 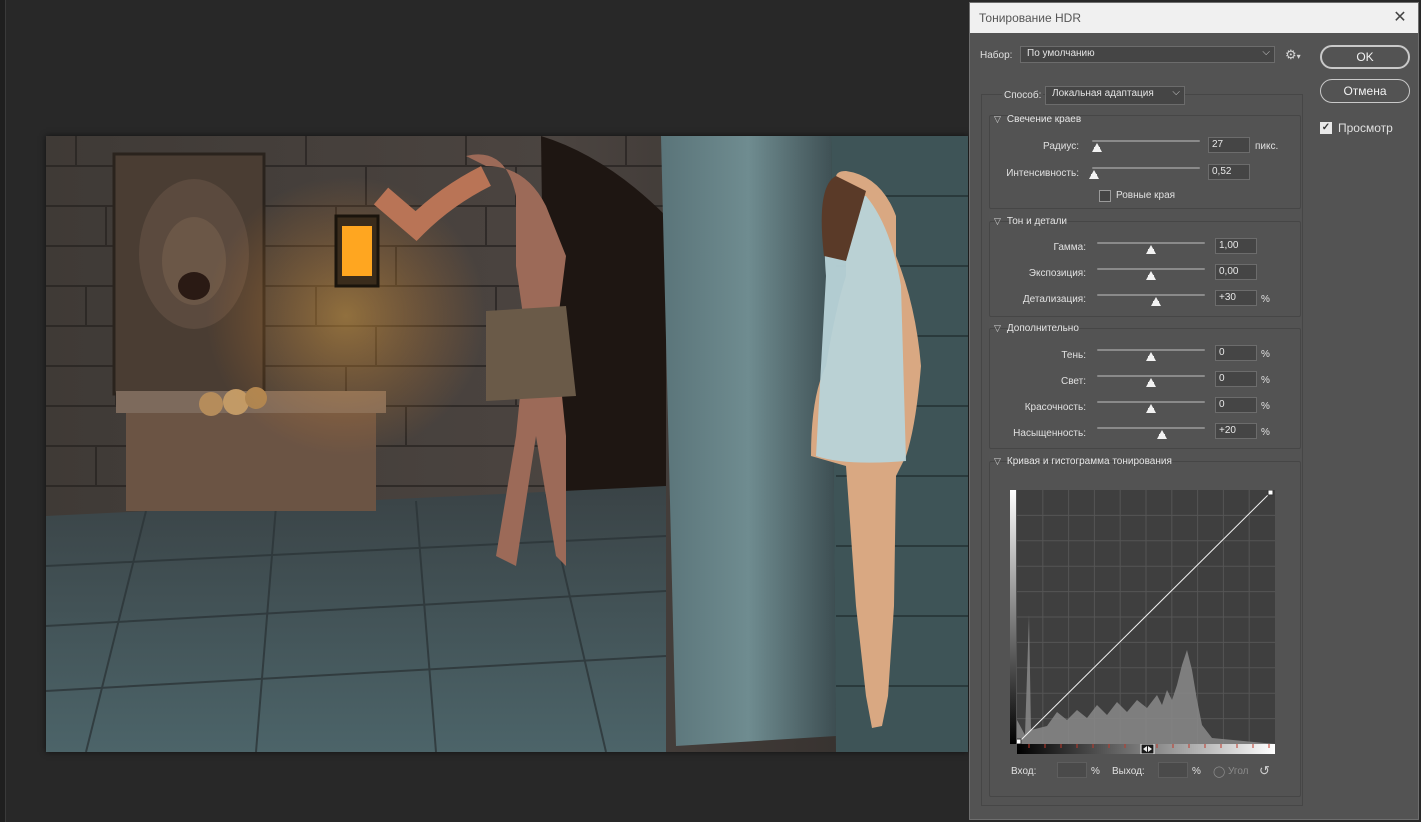 I want to click on curve-editor, so click(x=1145, y=617).